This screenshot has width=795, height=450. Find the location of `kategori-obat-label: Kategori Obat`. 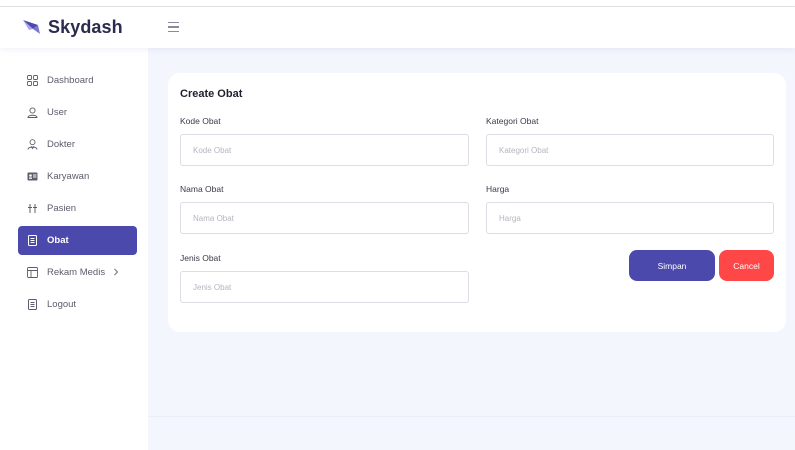

kategori-obat-label: Kategori Obat is located at coordinates (512, 121).